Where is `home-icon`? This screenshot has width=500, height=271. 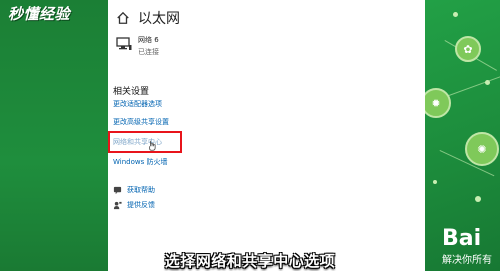 home-icon is located at coordinates (123, 18).